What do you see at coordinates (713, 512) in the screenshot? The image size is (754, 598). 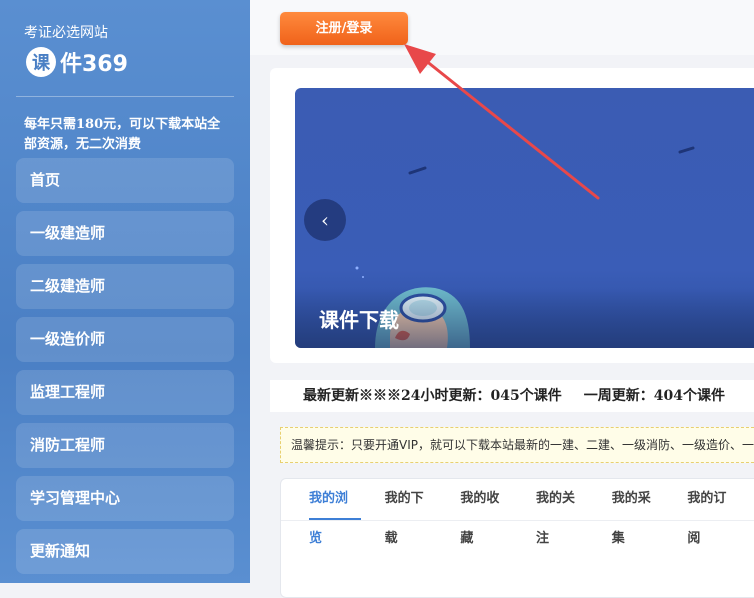 I see `tab-subscriptions: 我的订阅` at bounding box center [713, 512].